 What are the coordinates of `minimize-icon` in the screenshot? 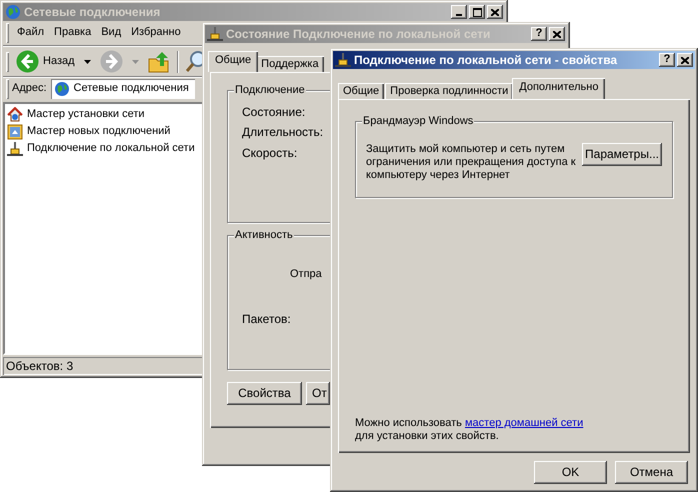 It's located at (459, 15).